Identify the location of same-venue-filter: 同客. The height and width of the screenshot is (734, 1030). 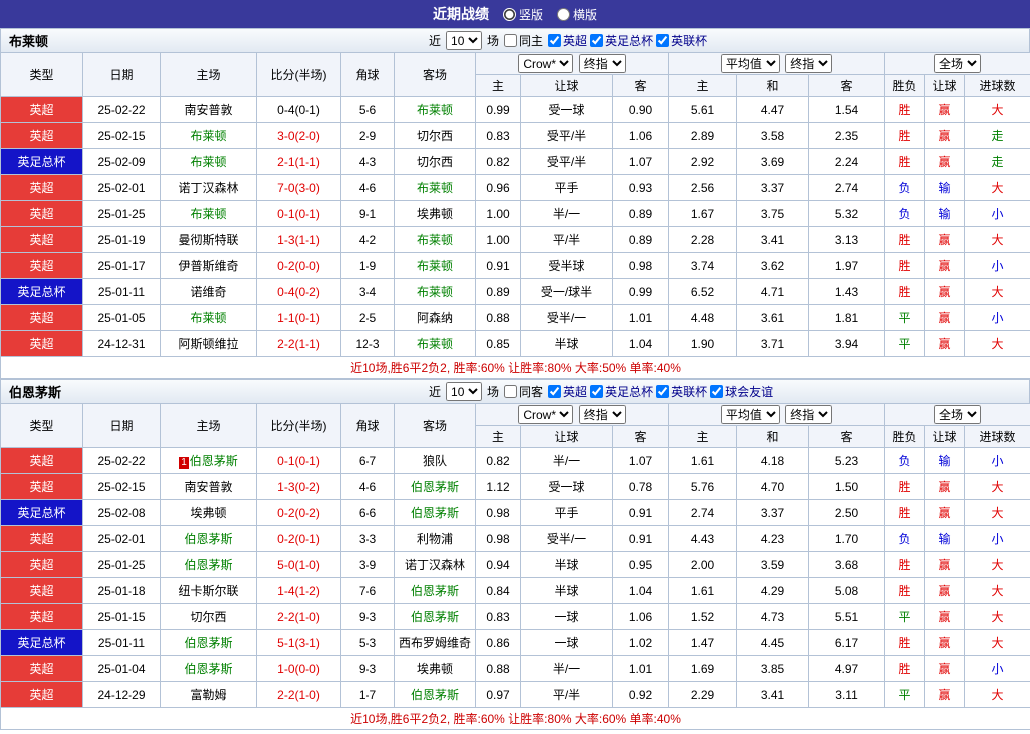
(523, 391).